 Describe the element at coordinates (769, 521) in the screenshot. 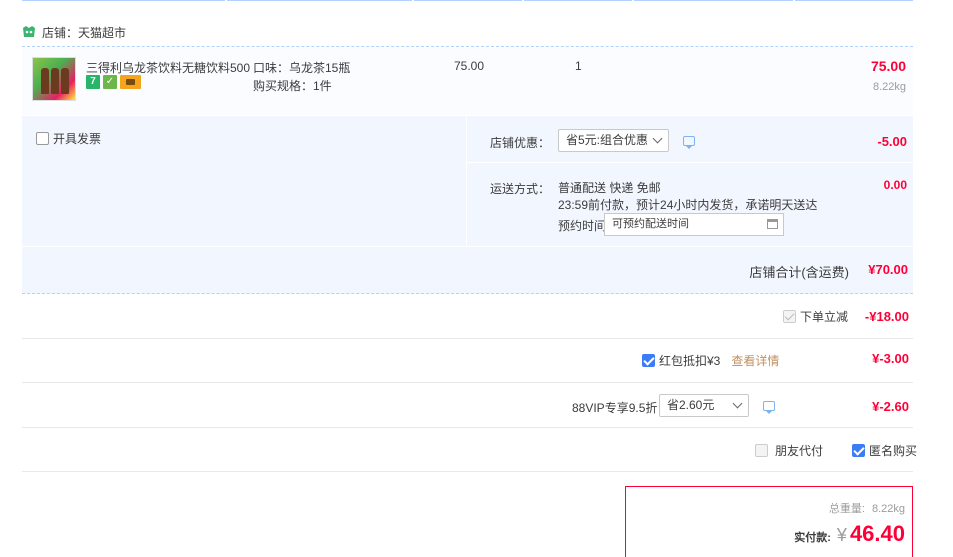

I see `order-summary-box: 总重量: 8.22kg 实付款: ¥ 46.40` at that location.